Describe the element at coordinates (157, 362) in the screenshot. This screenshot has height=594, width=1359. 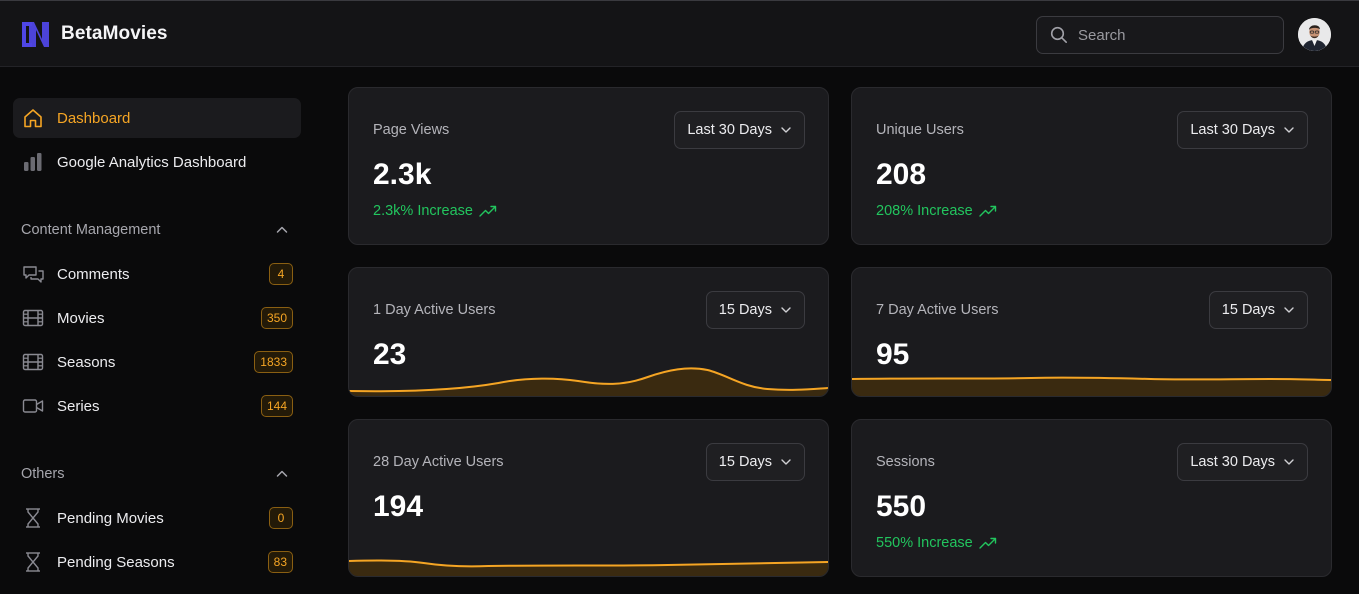
I see `sidebar-item-seasons: Seasons 1833` at that location.